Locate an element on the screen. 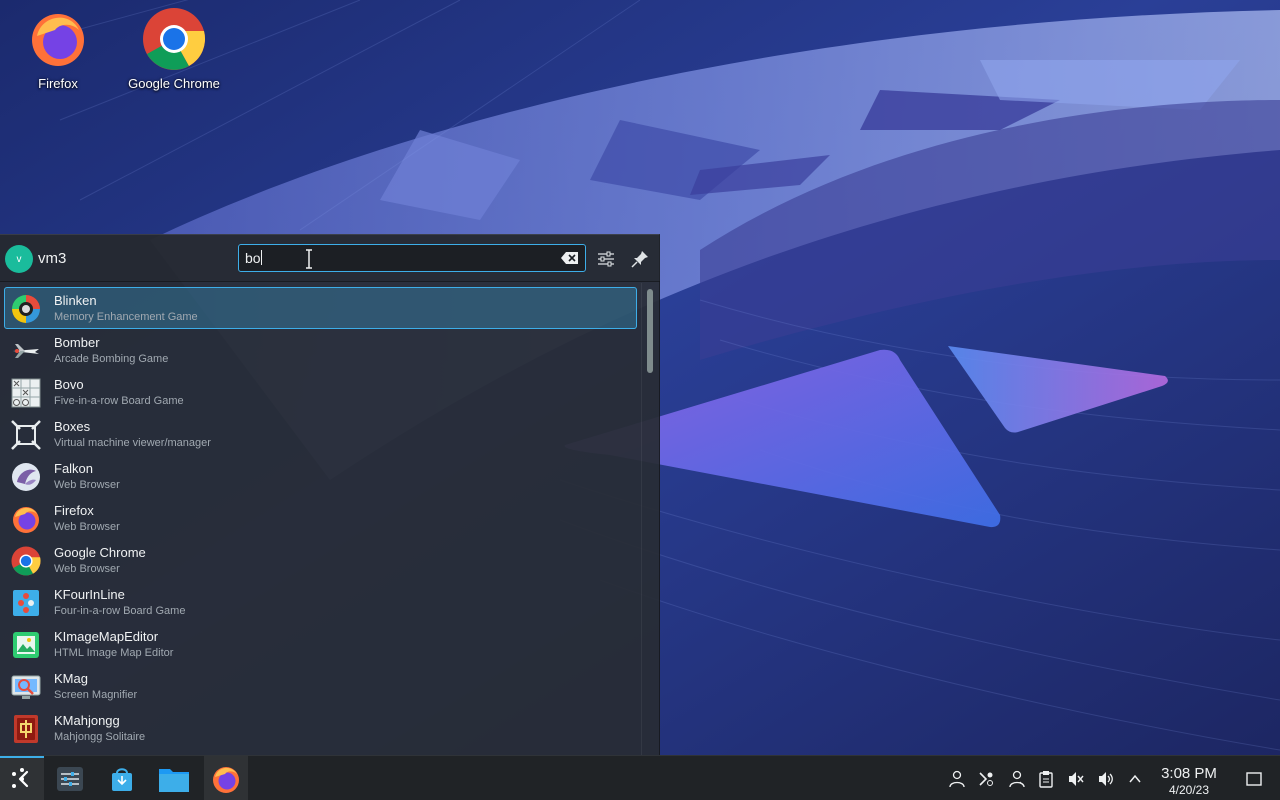 The image size is (1280, 800). list-item: KMag Screen Magnifier is located at coordinates (320, 686).